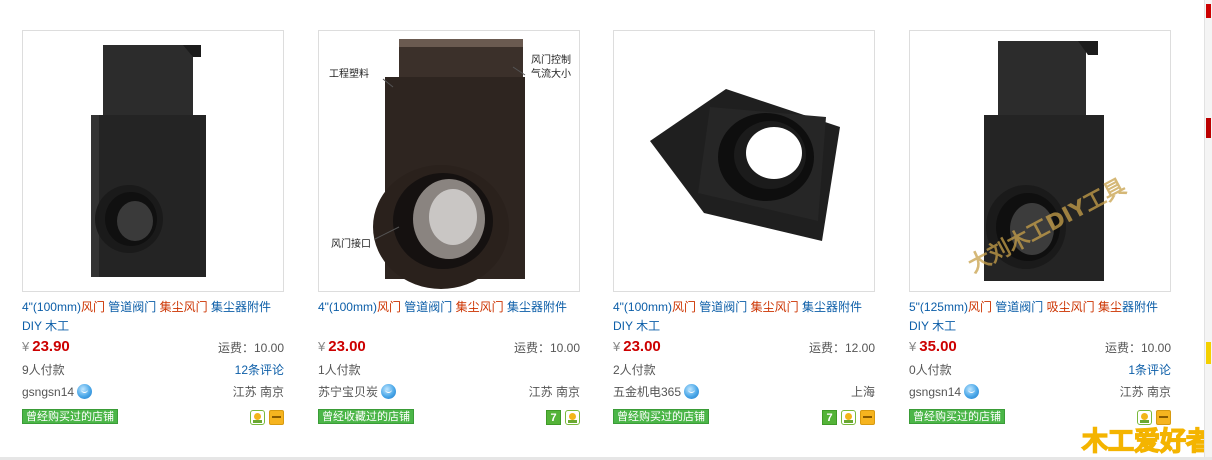 This screenshot has height=460, width=1212. I want to click on seller-name: 苏宁宝贝炭, so click(357, 392).